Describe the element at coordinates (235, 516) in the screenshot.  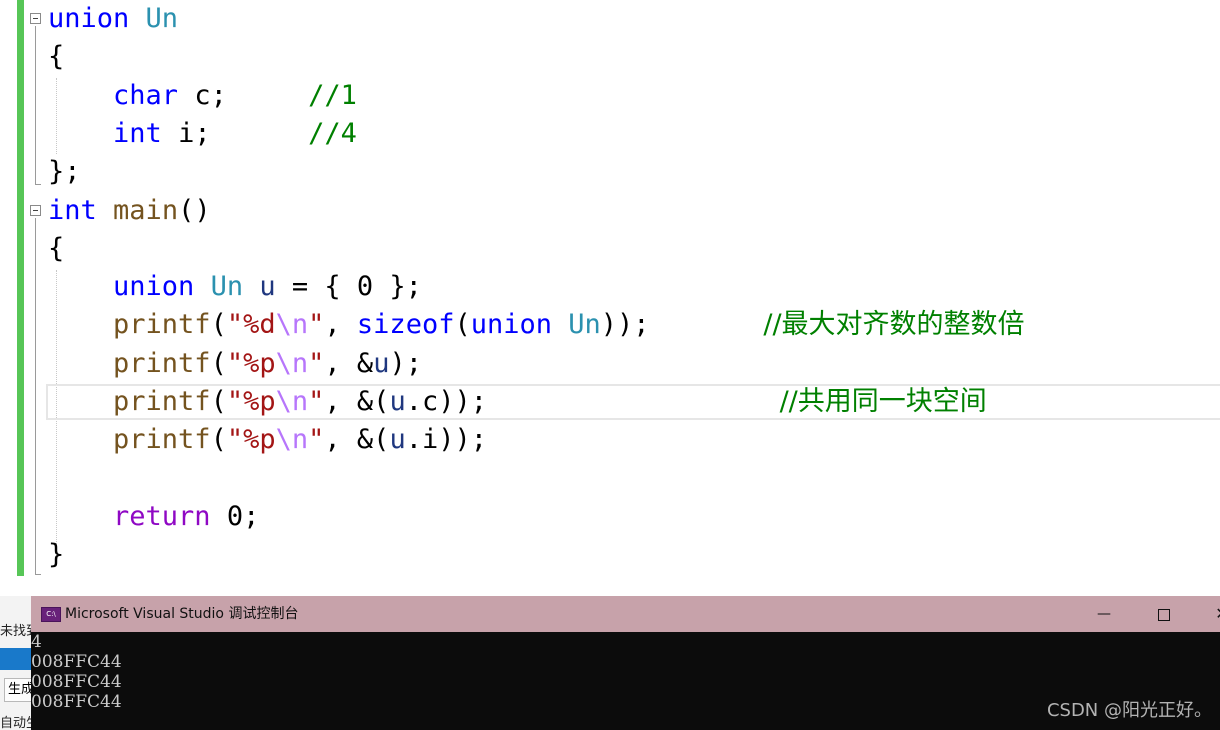
I see `code-token: 0;` at that location.